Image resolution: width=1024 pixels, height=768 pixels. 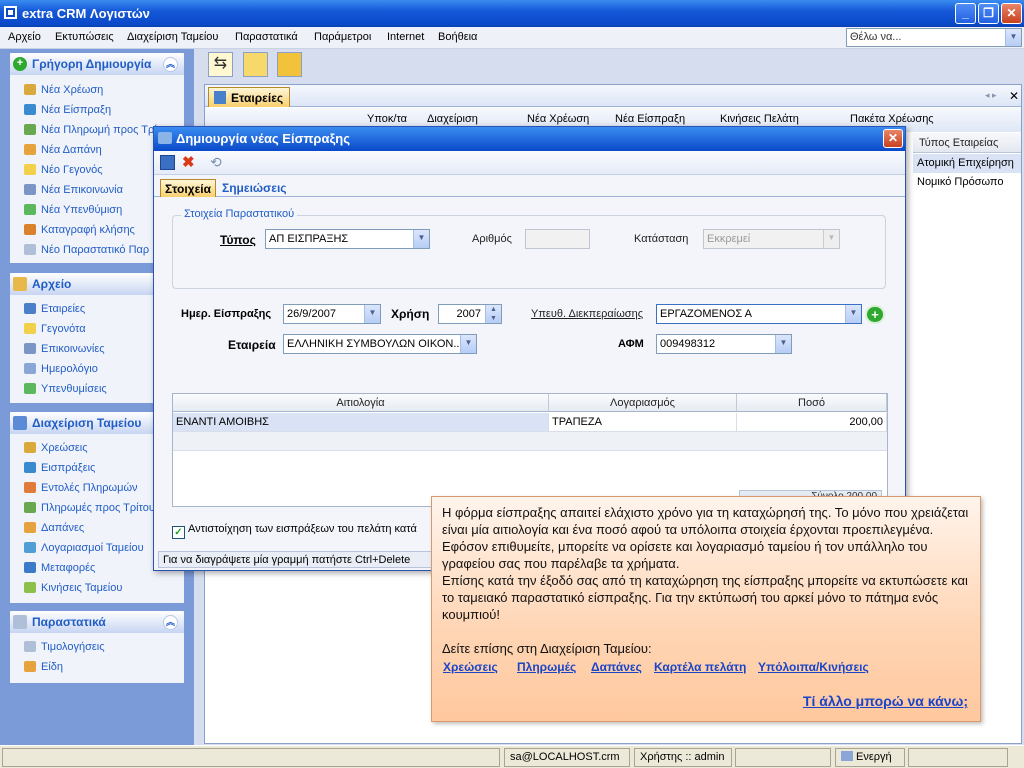 What do you see at coordinates (220, 64) in the screenshot?
I see `switch-arrows-icon: ⇆` at bounding box center [220, 64].